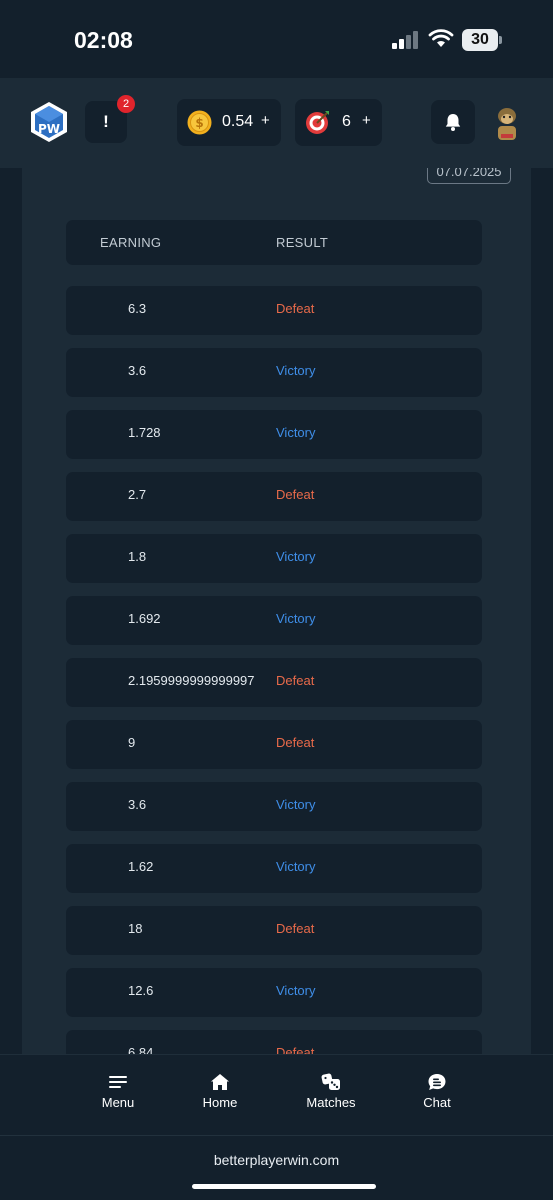 Image resolution: width=553 pixels, height=1200 pixels. What do you see at coordinates (338, 122) in the screenshot?
I see `target-balance-pill: 6 +` at bounding box center [338, 122].